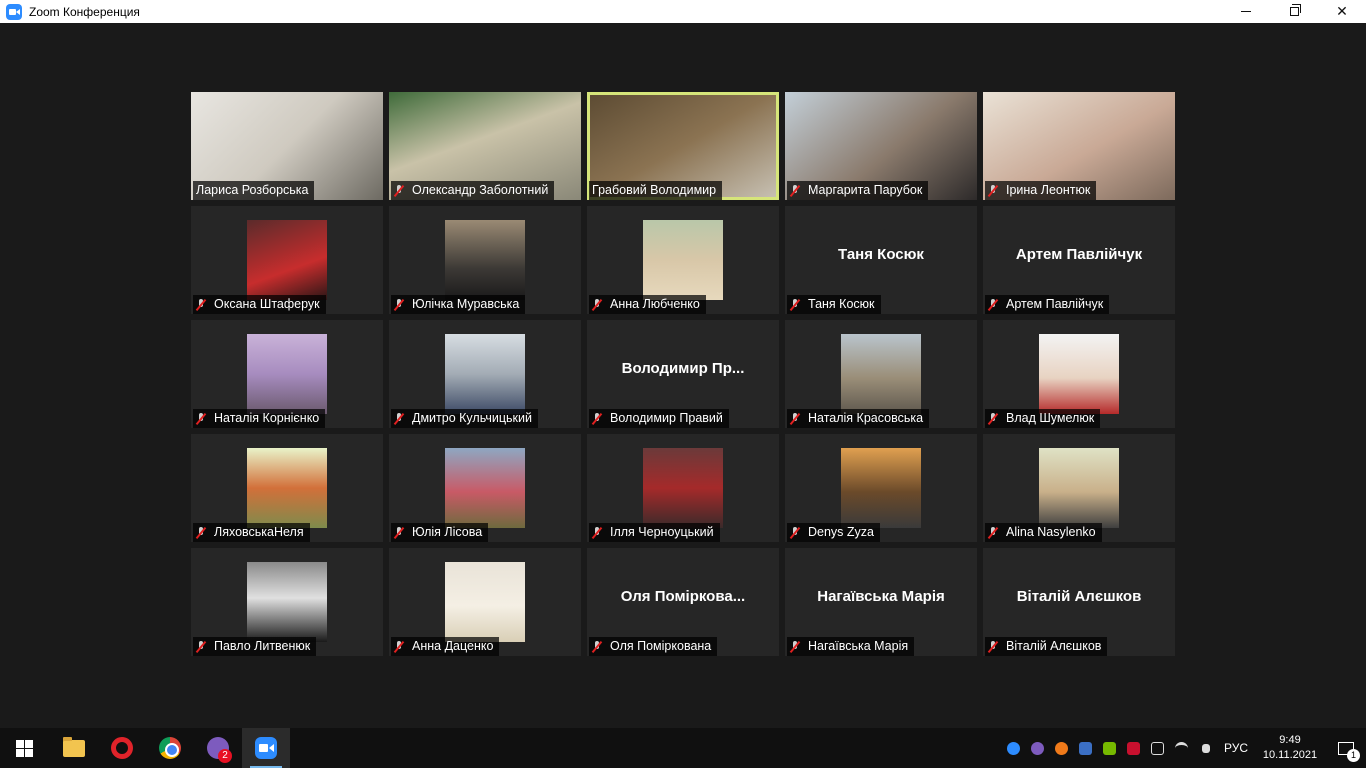 This screenshot has height=768, width=1366. I want to click on start-button, so click(24, 748).